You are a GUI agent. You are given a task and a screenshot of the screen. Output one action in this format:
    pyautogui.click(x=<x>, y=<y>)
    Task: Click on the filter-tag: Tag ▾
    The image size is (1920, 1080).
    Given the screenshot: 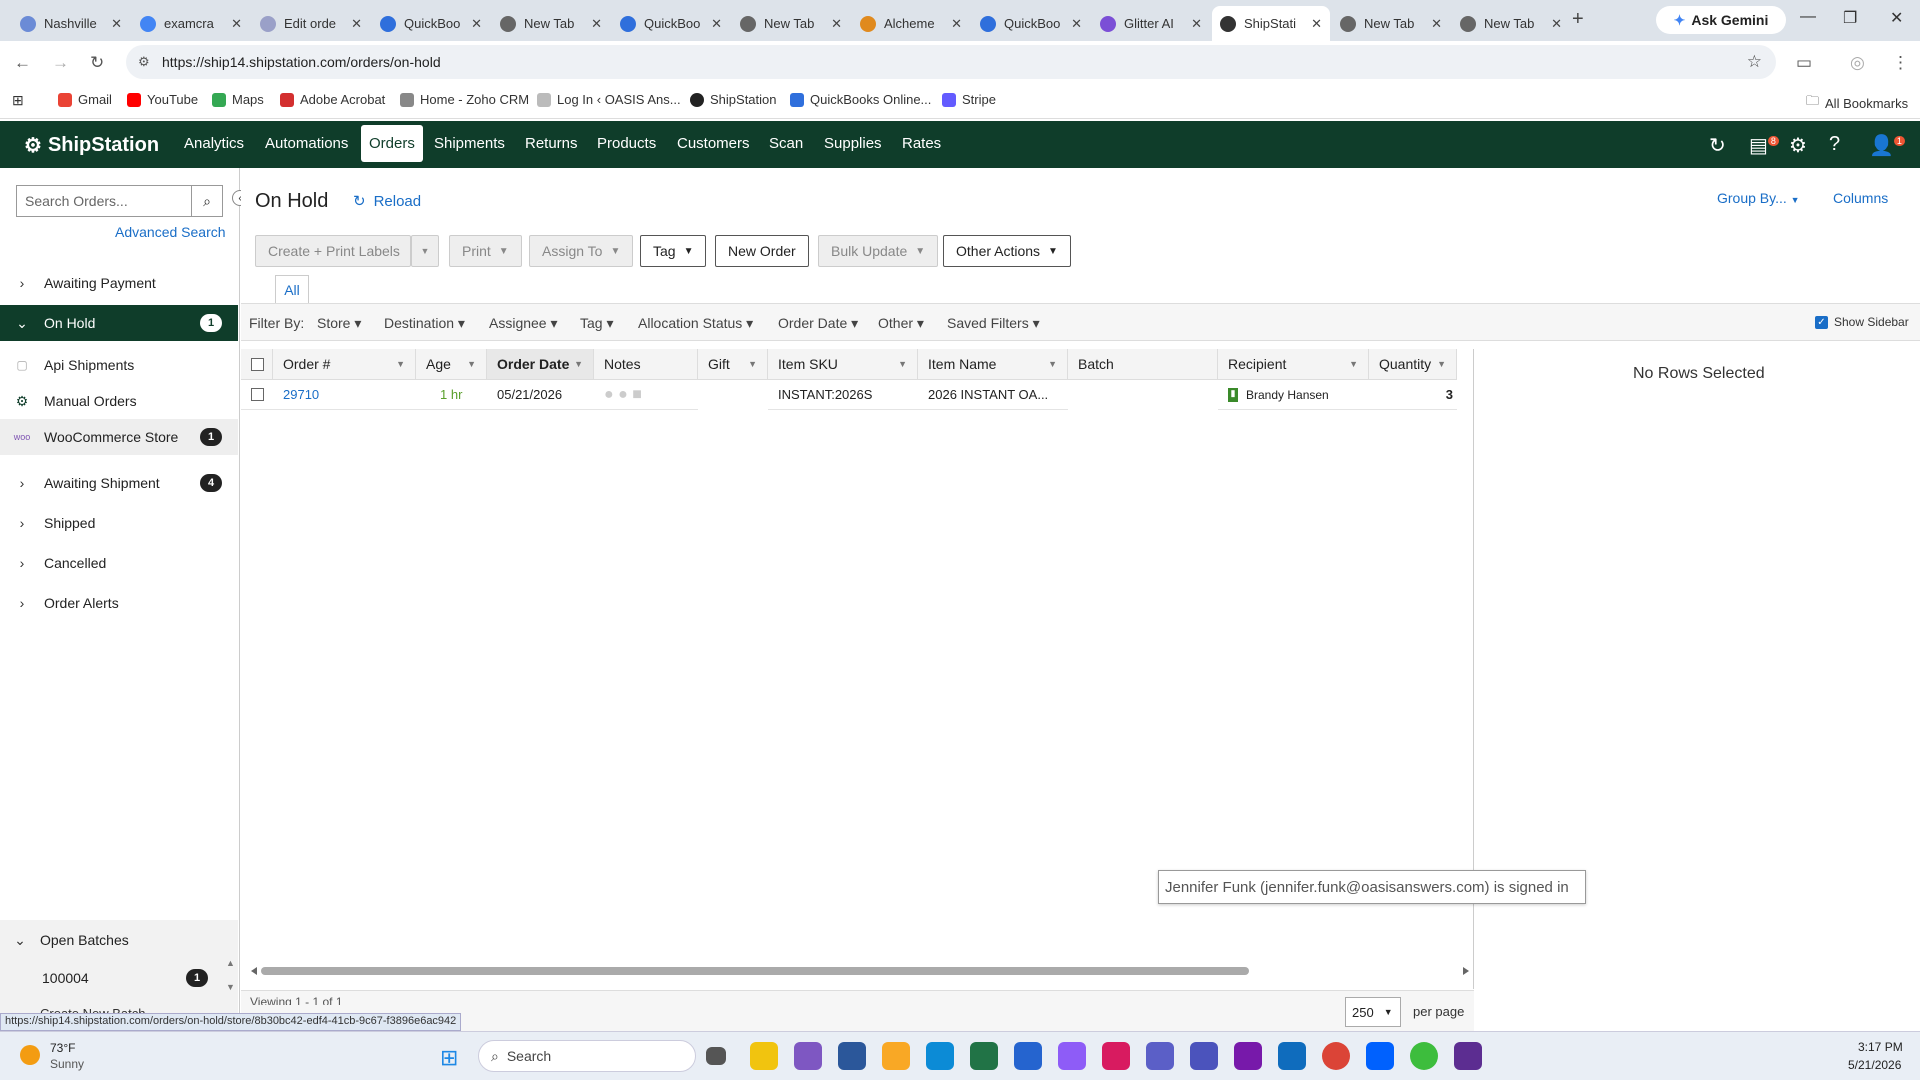 What is the action you would take?
    pyautogui.click(x=597, y=323)
    